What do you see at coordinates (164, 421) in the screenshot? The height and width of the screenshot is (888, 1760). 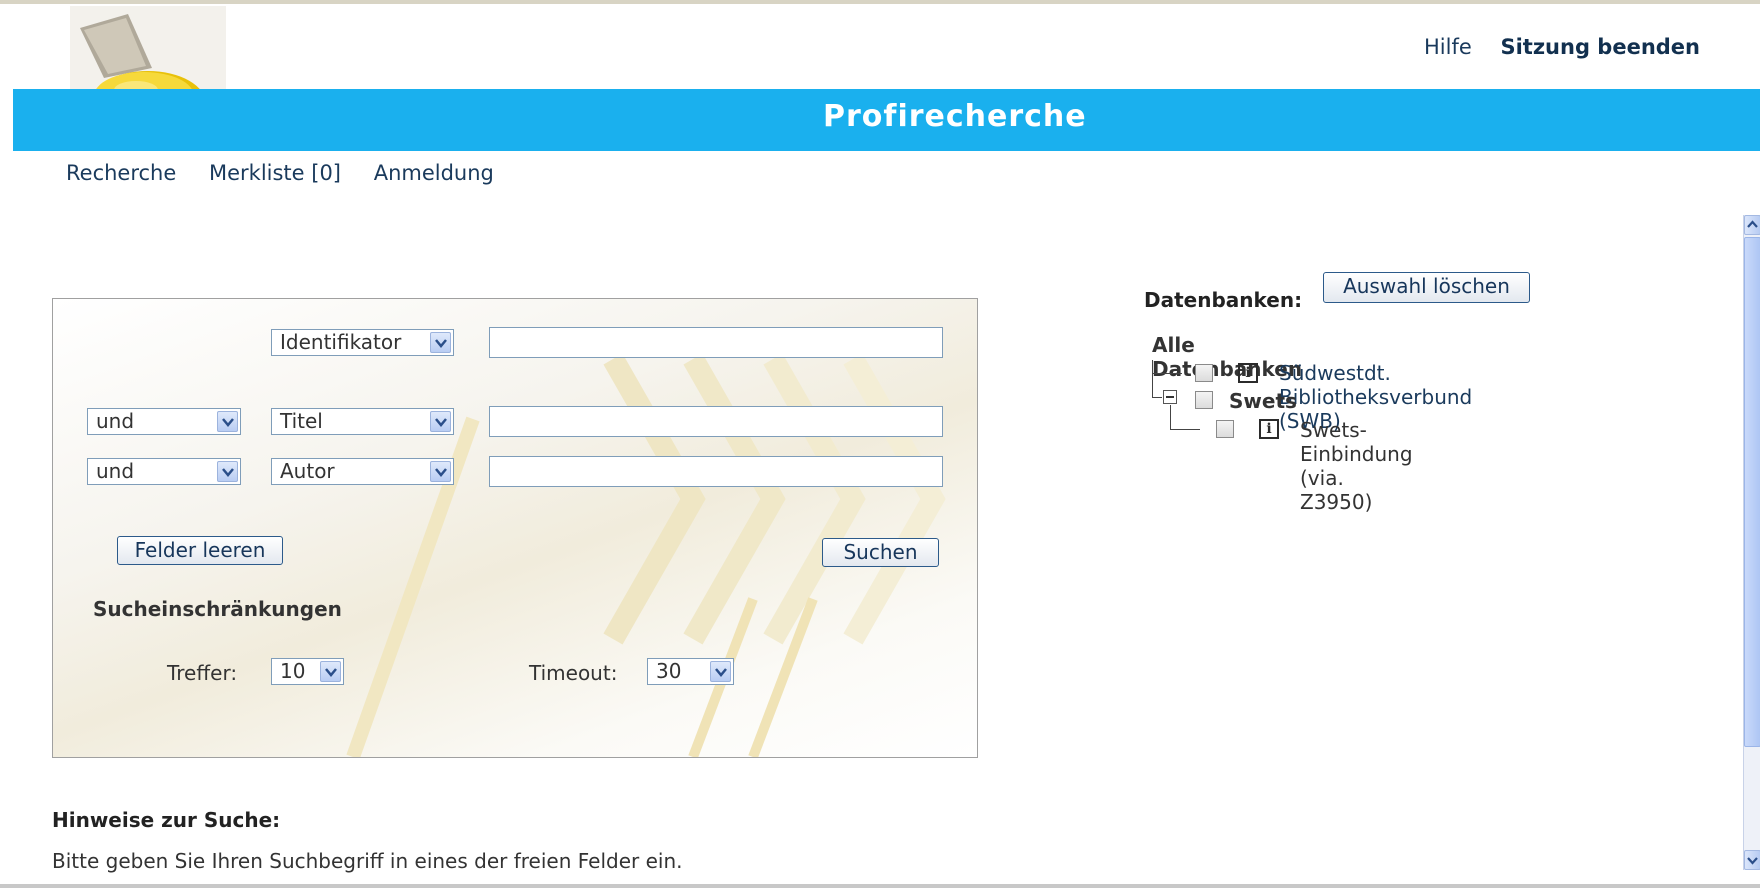 I see `operator-select-2: und` at bounding box center [164, 421].